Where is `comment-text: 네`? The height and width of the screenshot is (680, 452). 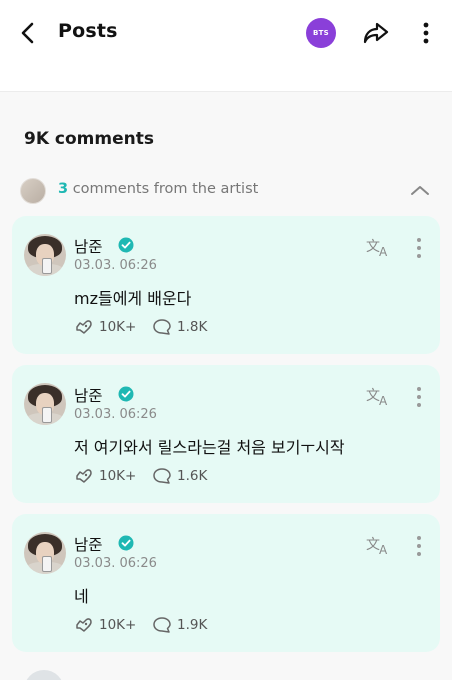 comment-text: 네 is located at coordinates (81, 596).